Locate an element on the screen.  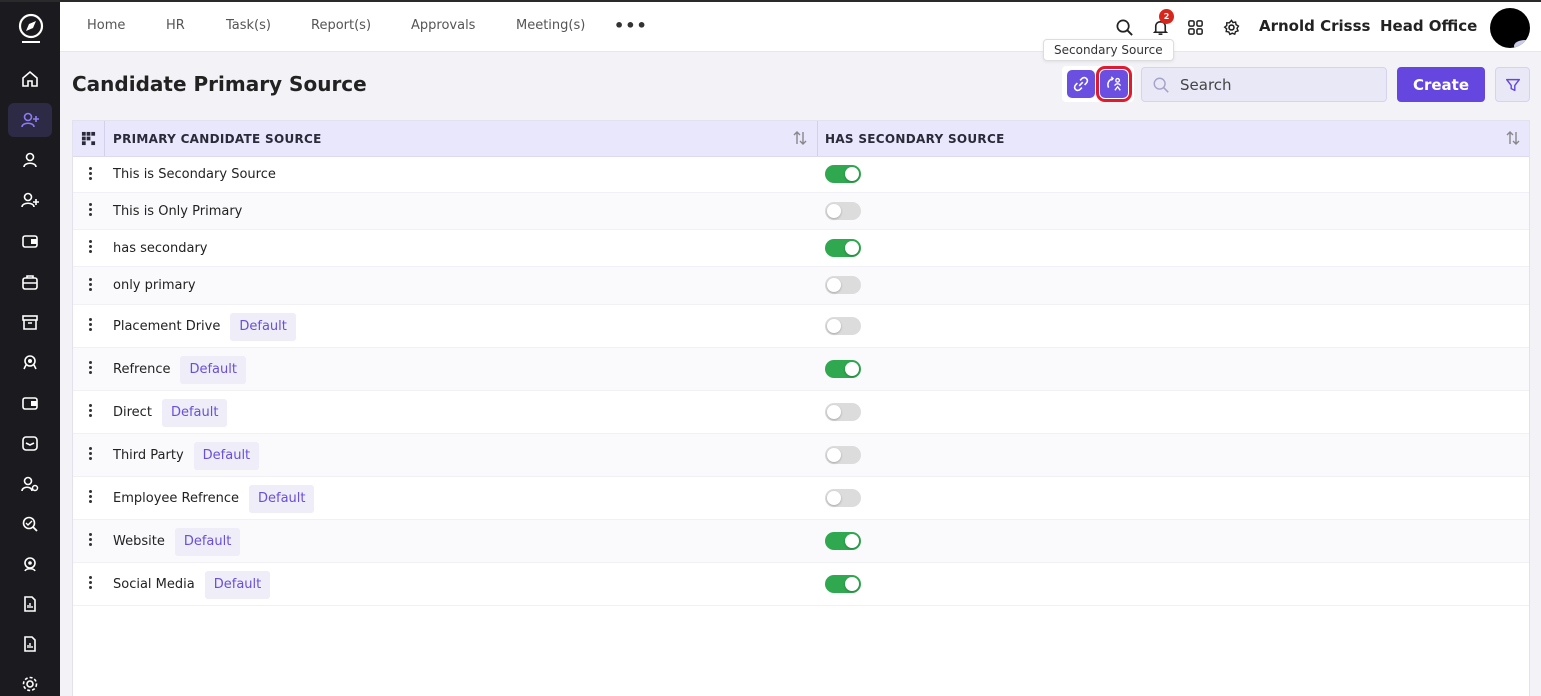
office-name: Head Office is located at coordinates (1428, 26).